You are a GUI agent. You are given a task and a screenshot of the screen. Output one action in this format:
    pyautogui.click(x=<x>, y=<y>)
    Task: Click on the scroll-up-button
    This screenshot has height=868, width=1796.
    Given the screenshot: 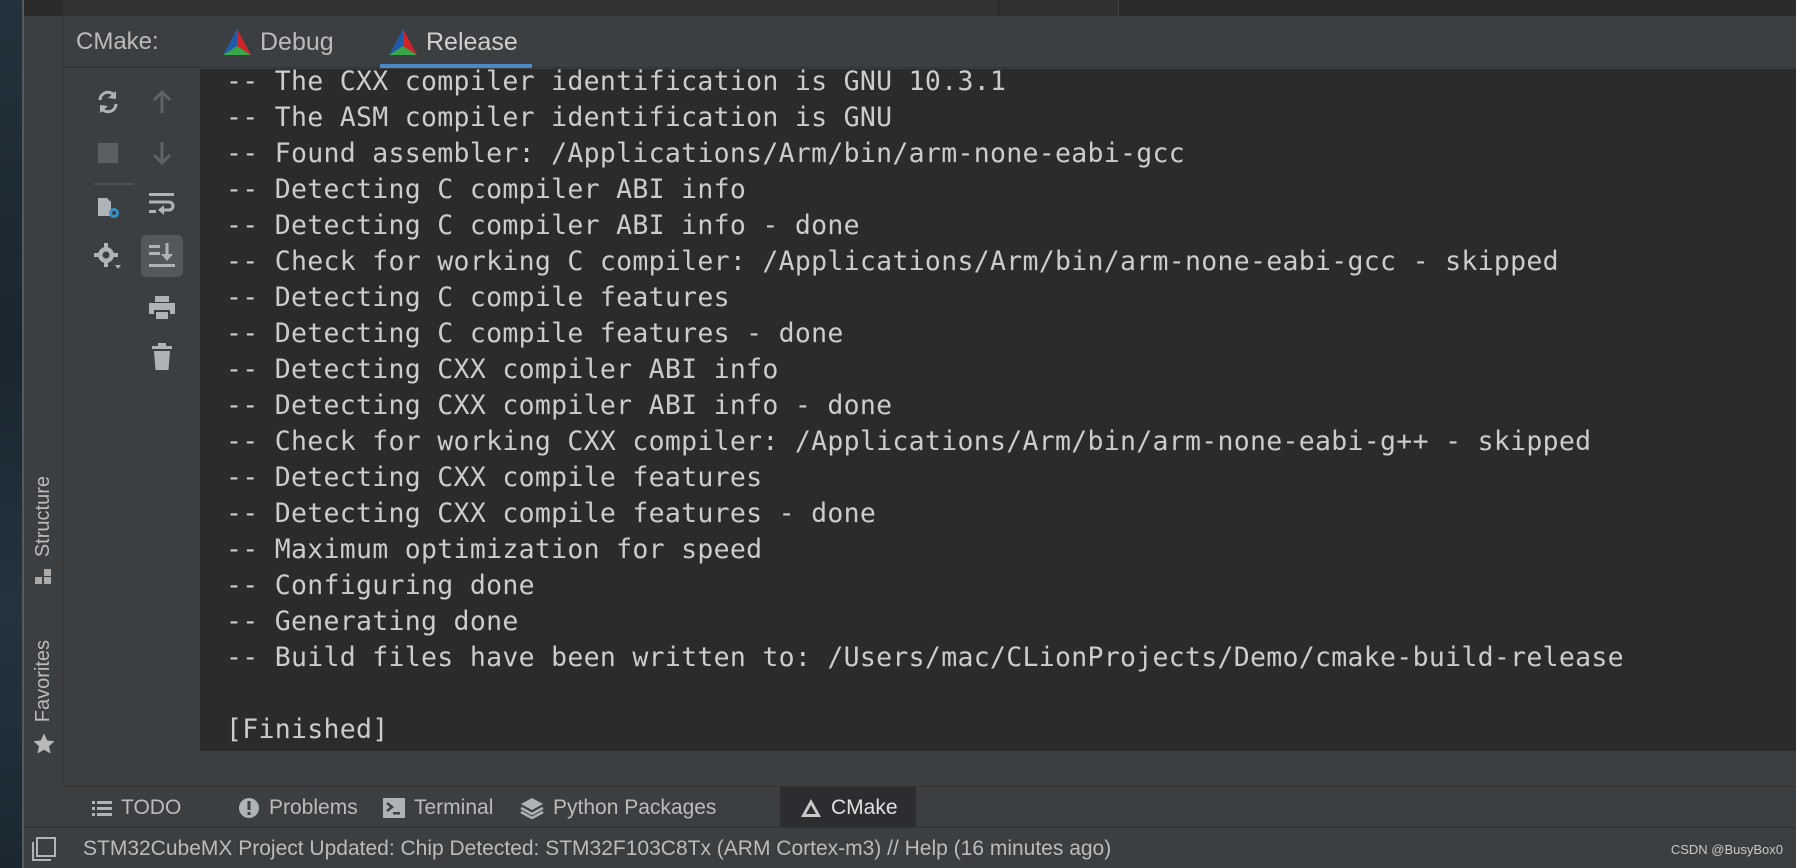 What is the action you would take?
    pyautogui.click(x=162, y=102)
    